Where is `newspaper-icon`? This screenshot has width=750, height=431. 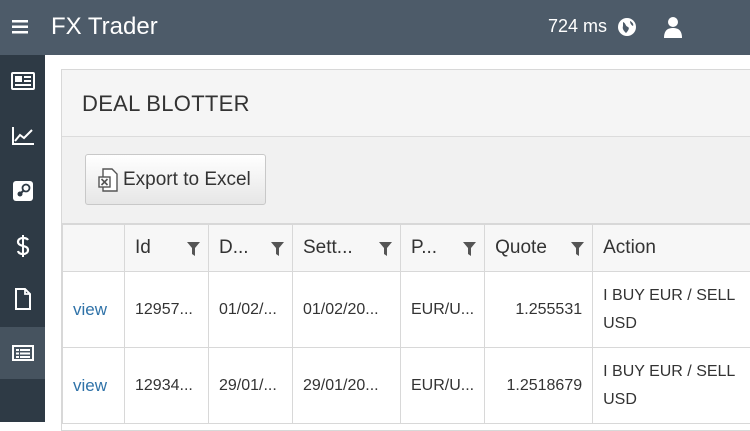
newspaper-icon is located at coordinates (23, 81).